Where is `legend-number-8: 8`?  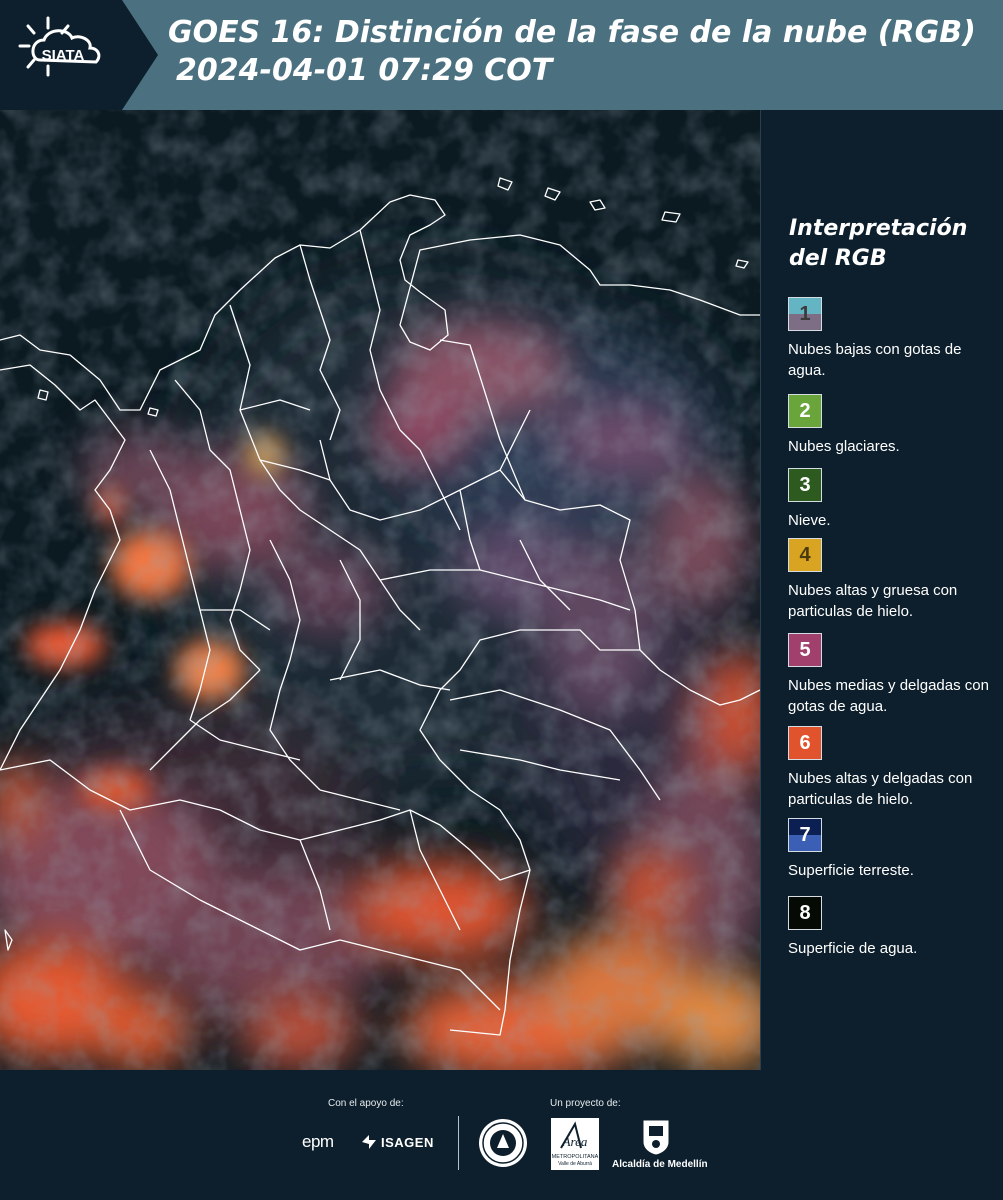 legend-number-8: 8 is located at coordinates (805, 913).